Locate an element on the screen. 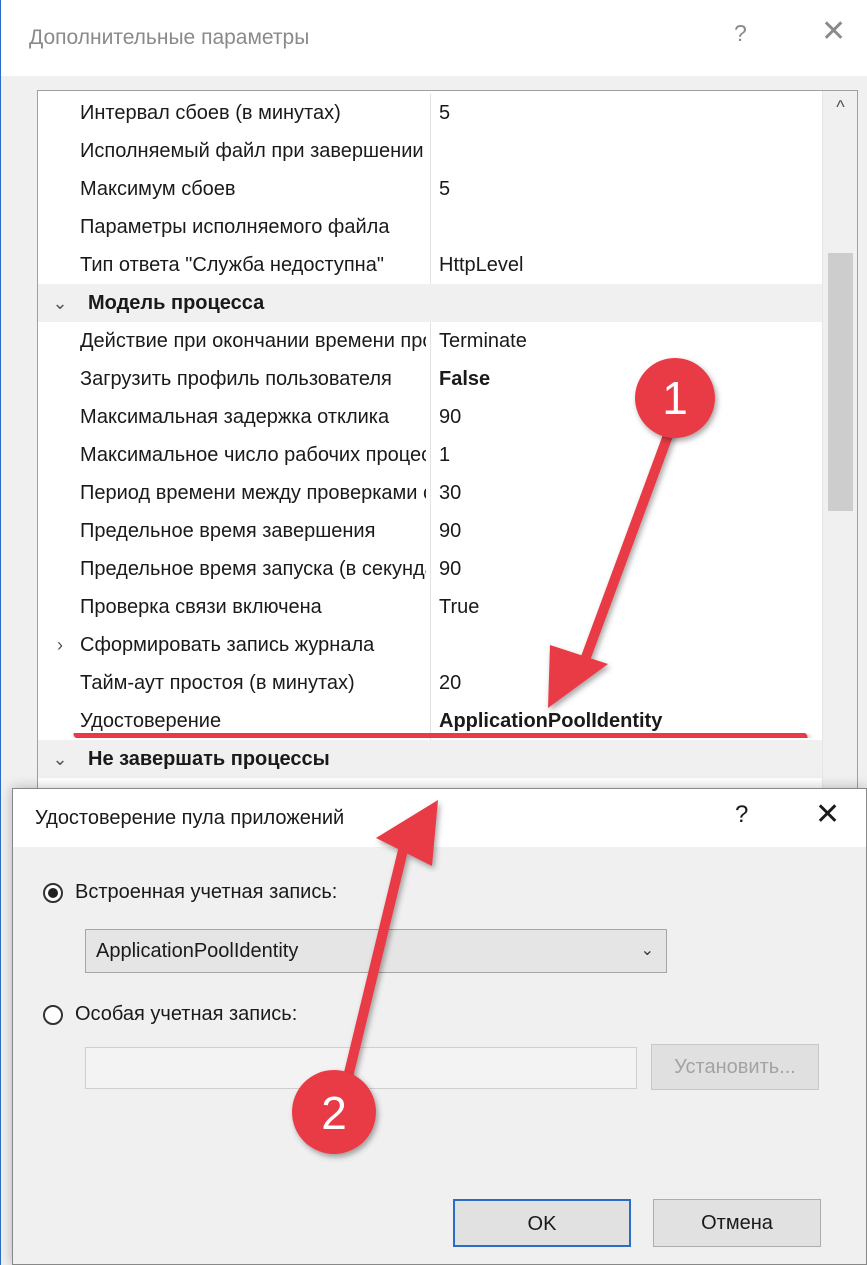 This screenshot has height=1265, width=867. cancel-button: Отмена is located at coordinates (737, 1223).